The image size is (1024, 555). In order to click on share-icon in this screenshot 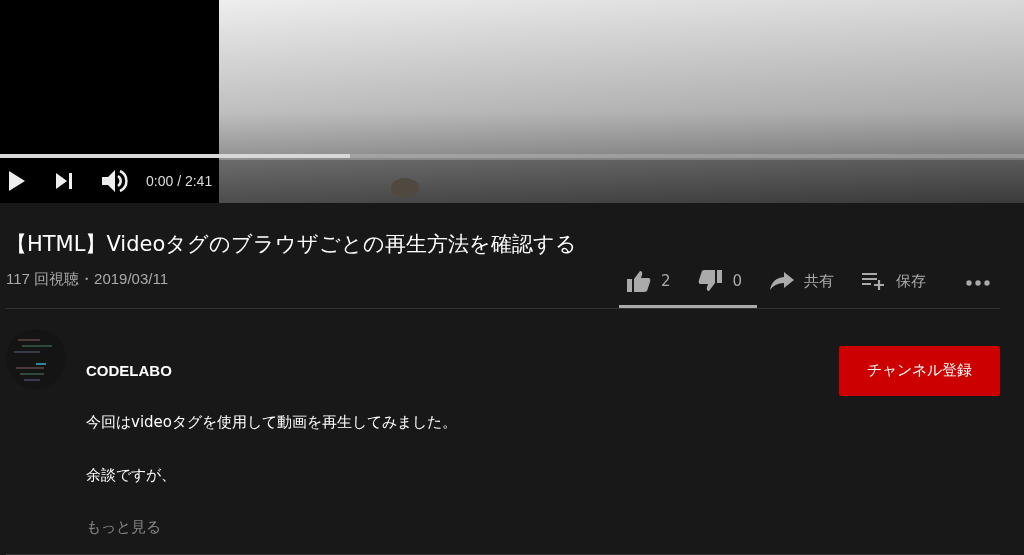, I will do `click(782, 281)`.